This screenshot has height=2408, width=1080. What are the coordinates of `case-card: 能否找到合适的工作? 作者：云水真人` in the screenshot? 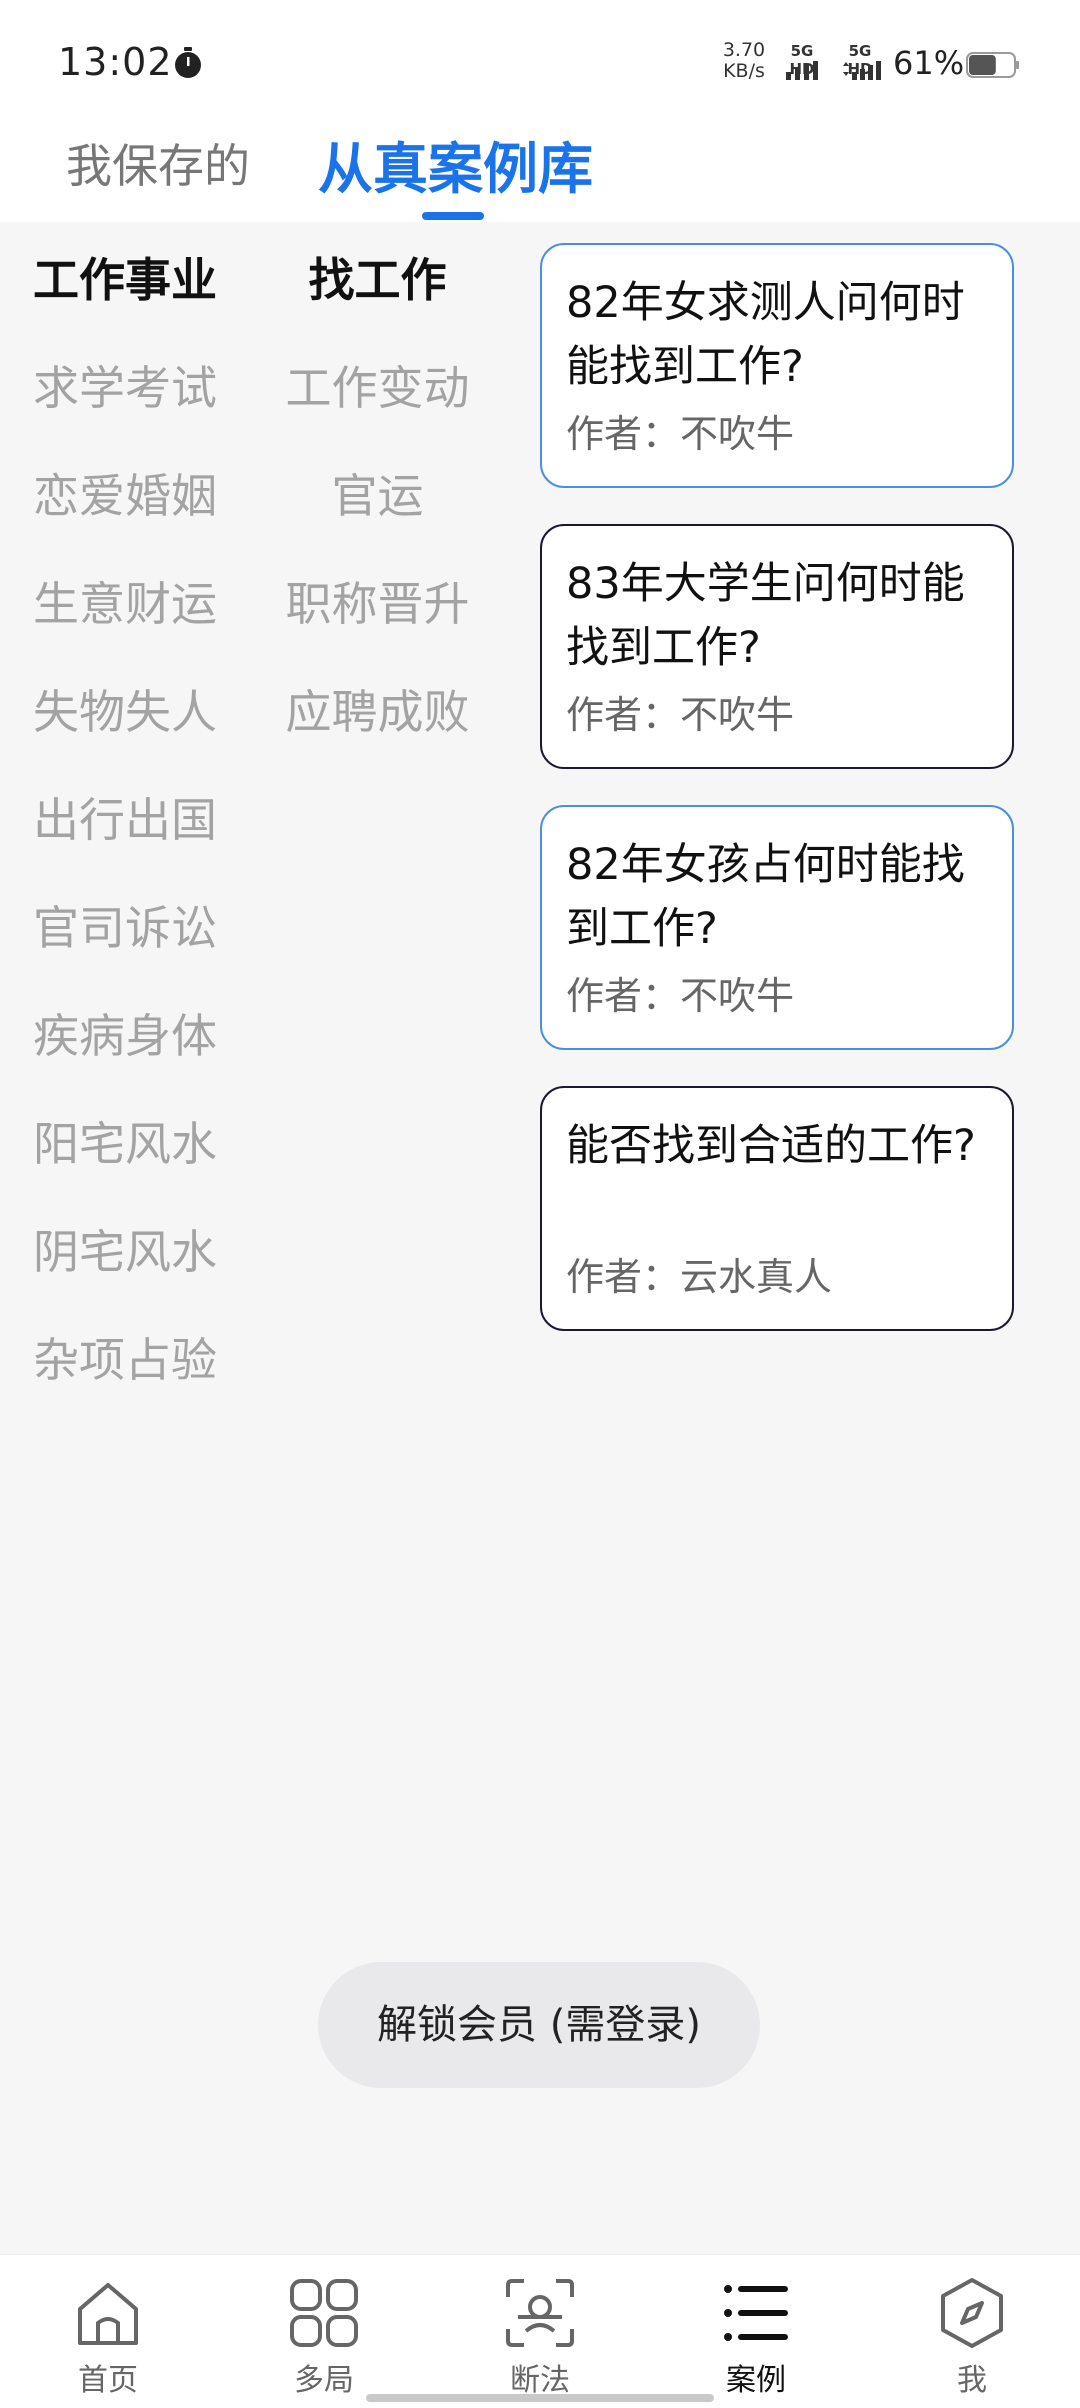 It's located at (777, 1208).